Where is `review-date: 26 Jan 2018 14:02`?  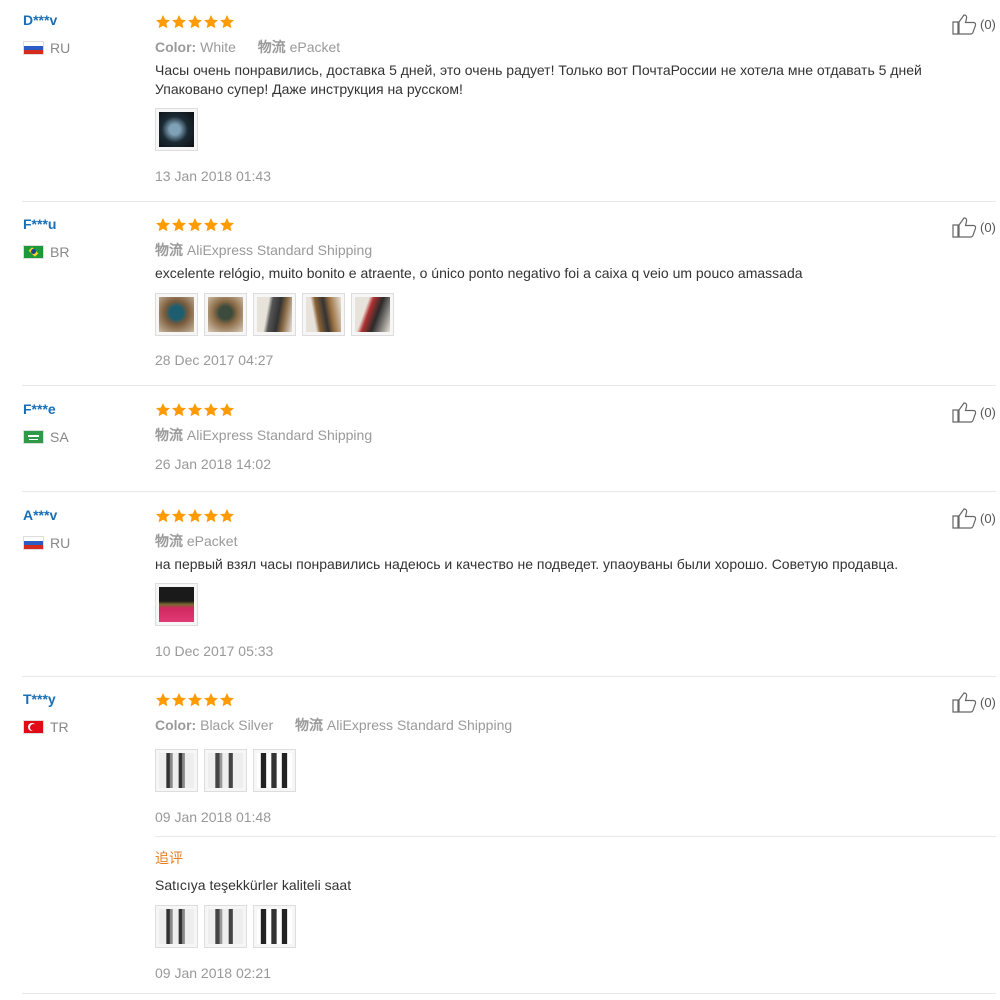
review-date: 26 Jan 2018 14:02 is located at coordinates (213, 464).